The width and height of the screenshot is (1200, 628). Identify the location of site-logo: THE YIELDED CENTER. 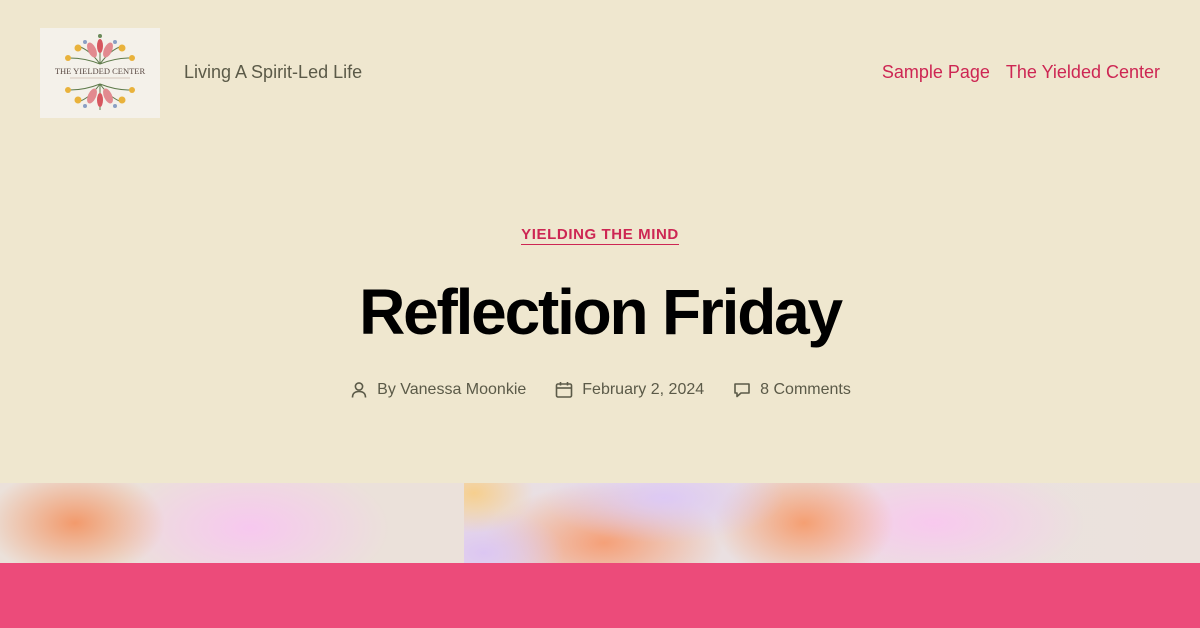
(100, 73).